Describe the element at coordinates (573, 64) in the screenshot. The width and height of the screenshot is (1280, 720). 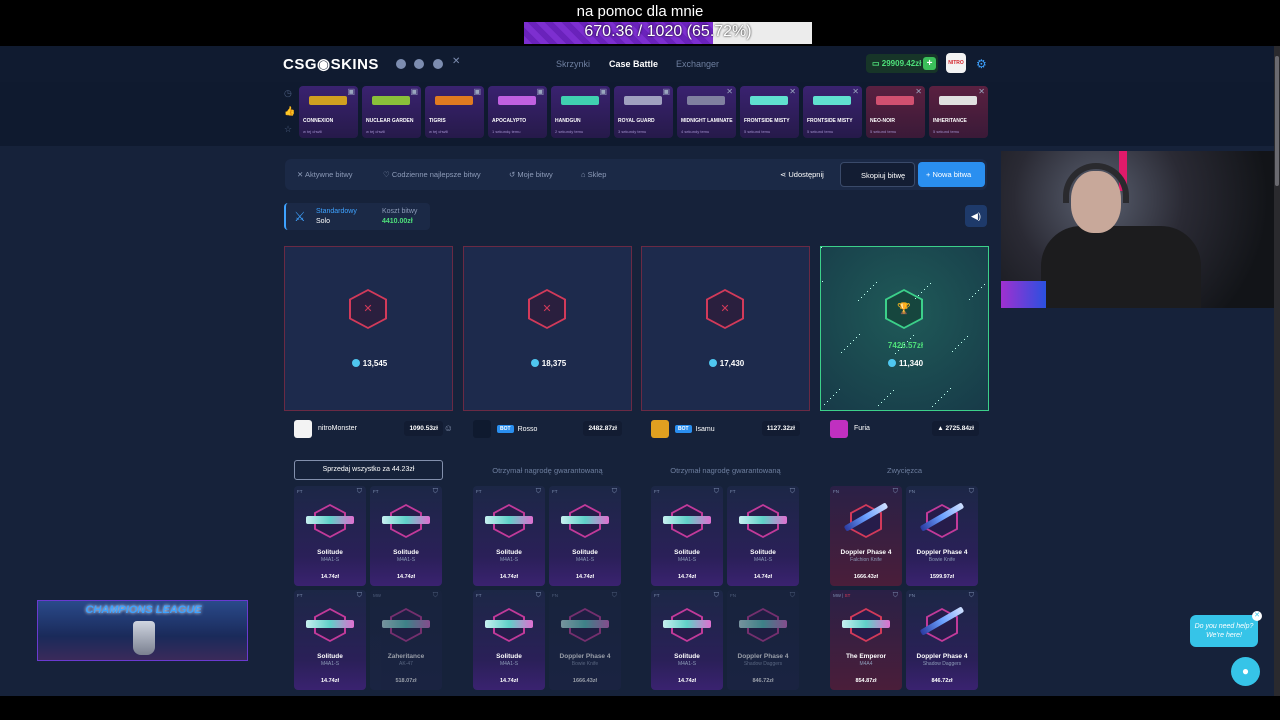
I see `nav-skrzynki: Skrzynki` at that location.